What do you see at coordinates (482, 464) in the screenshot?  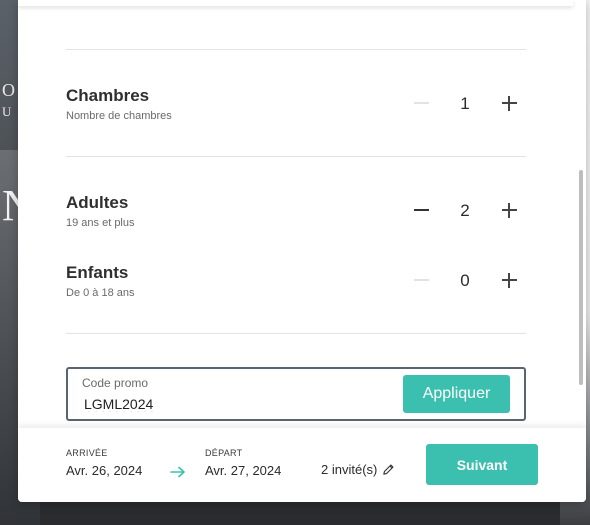 I see `next-button: Suivant` at bounding box center [482, 464].